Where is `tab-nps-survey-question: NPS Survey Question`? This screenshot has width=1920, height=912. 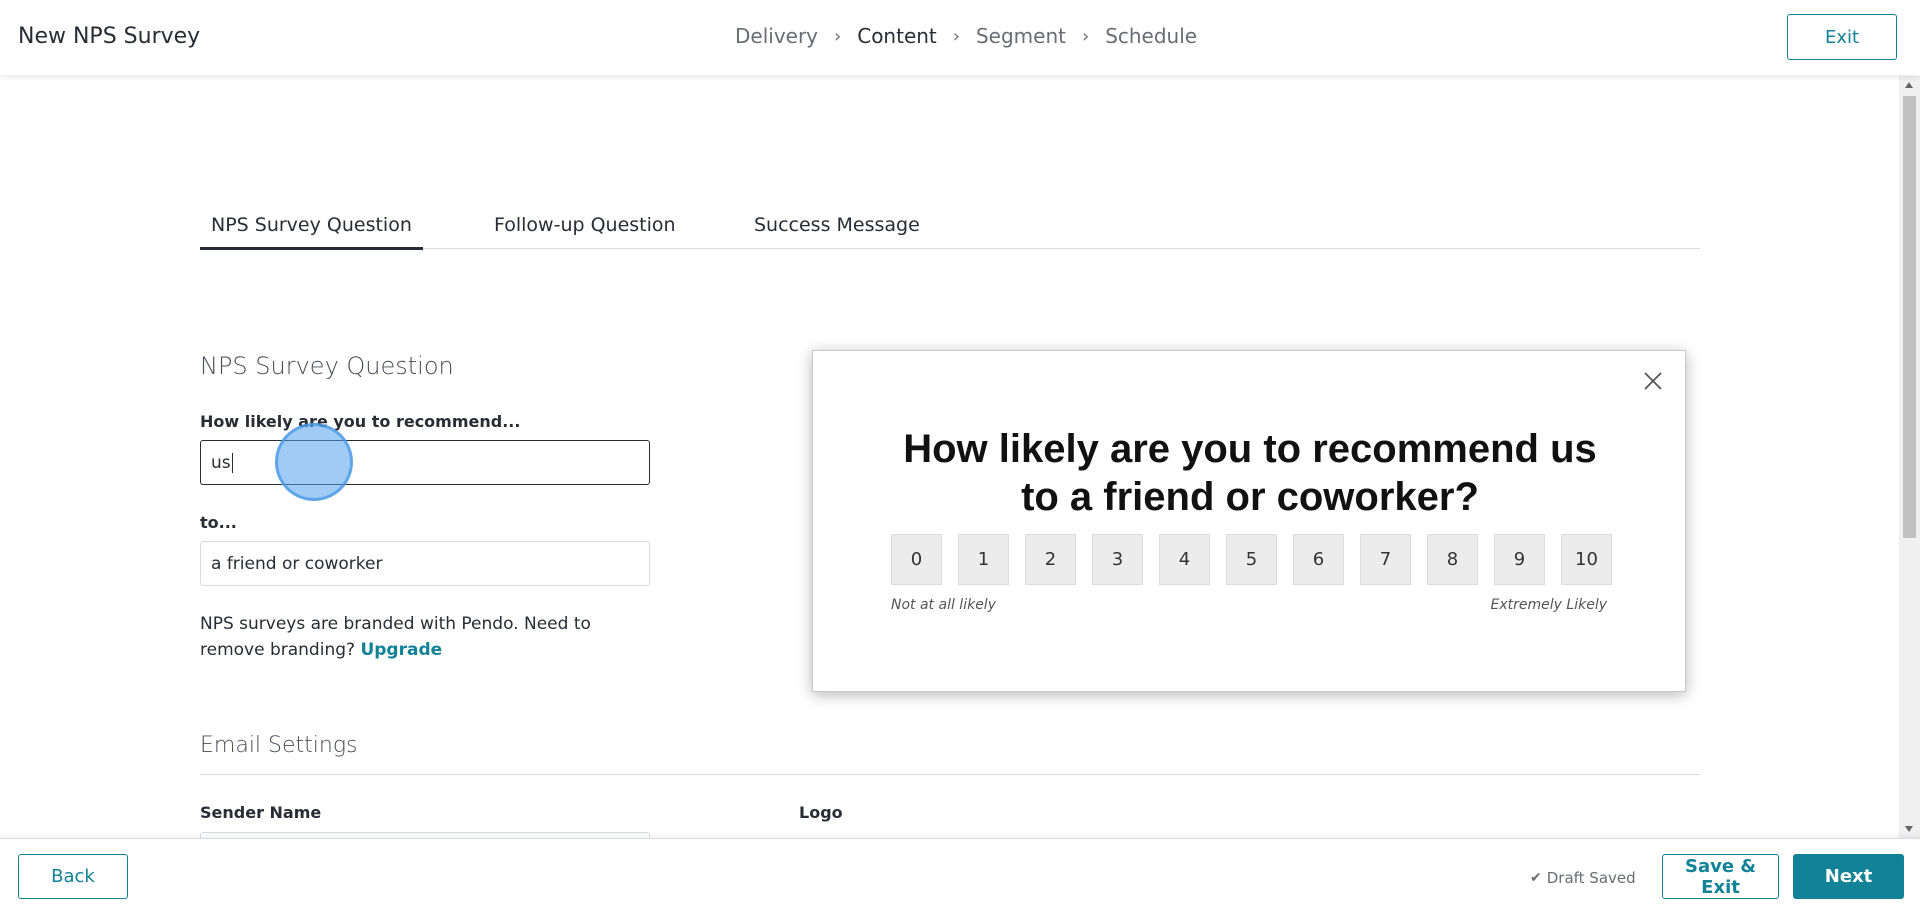
tab-nps-survey-question: NPS Survey Question is located at coordinates (311, 232).